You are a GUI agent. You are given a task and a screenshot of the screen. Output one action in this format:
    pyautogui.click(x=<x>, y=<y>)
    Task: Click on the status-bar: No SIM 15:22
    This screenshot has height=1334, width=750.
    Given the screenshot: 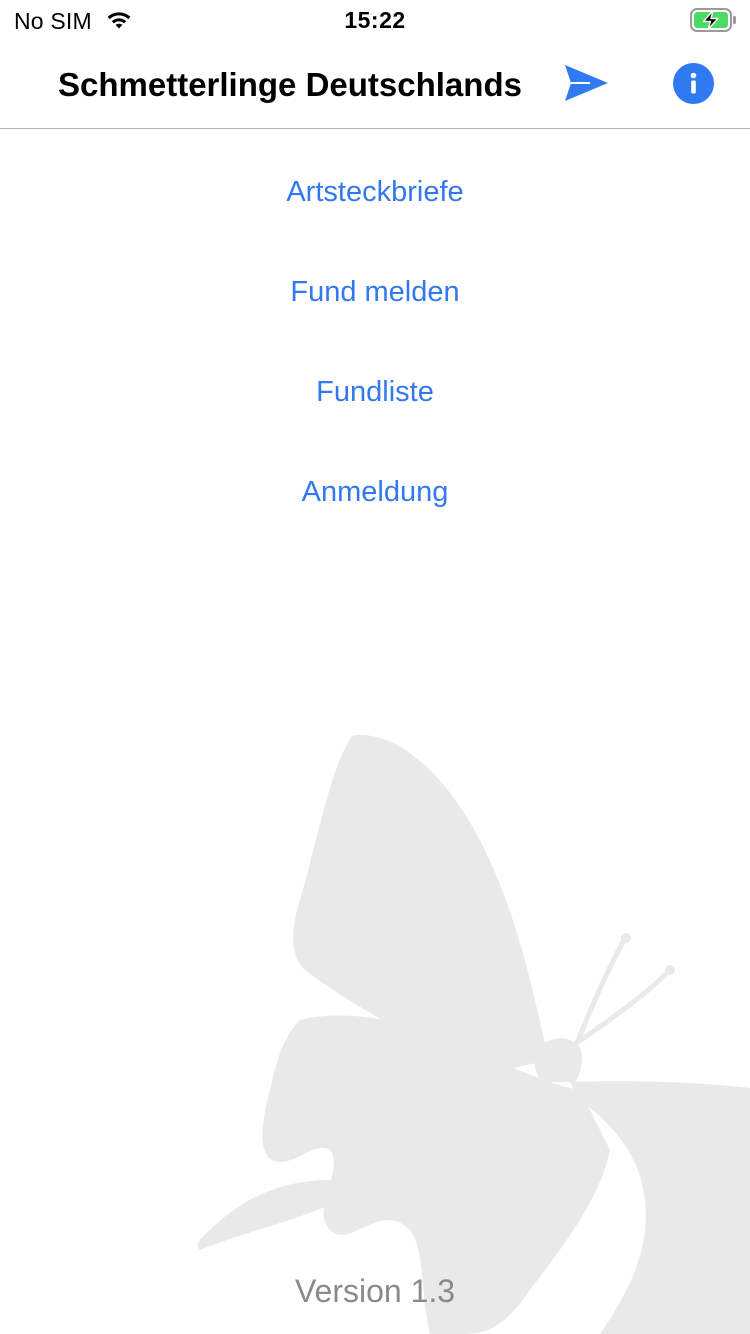 What is the action you would take?
    pyautogui.click(x=375, y=20)
    